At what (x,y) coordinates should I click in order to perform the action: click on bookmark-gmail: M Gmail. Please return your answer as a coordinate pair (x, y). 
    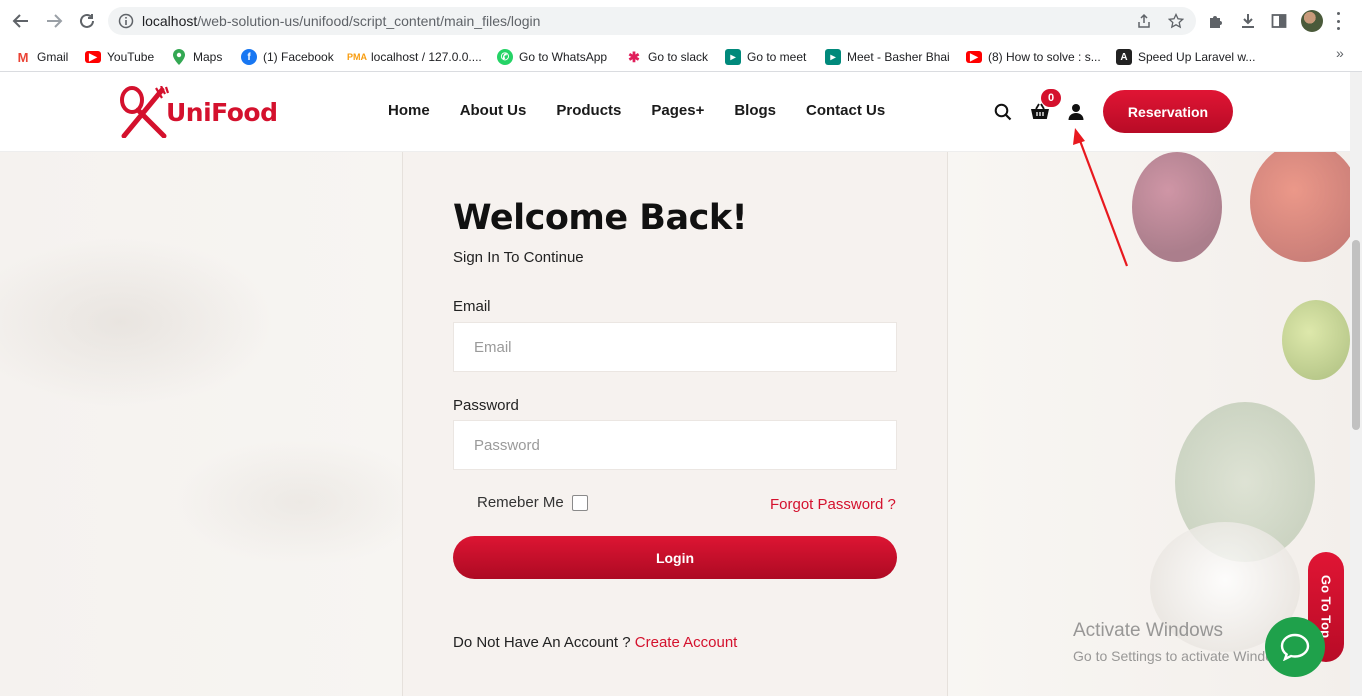
    Looking at the image, I should click on (42, 57).